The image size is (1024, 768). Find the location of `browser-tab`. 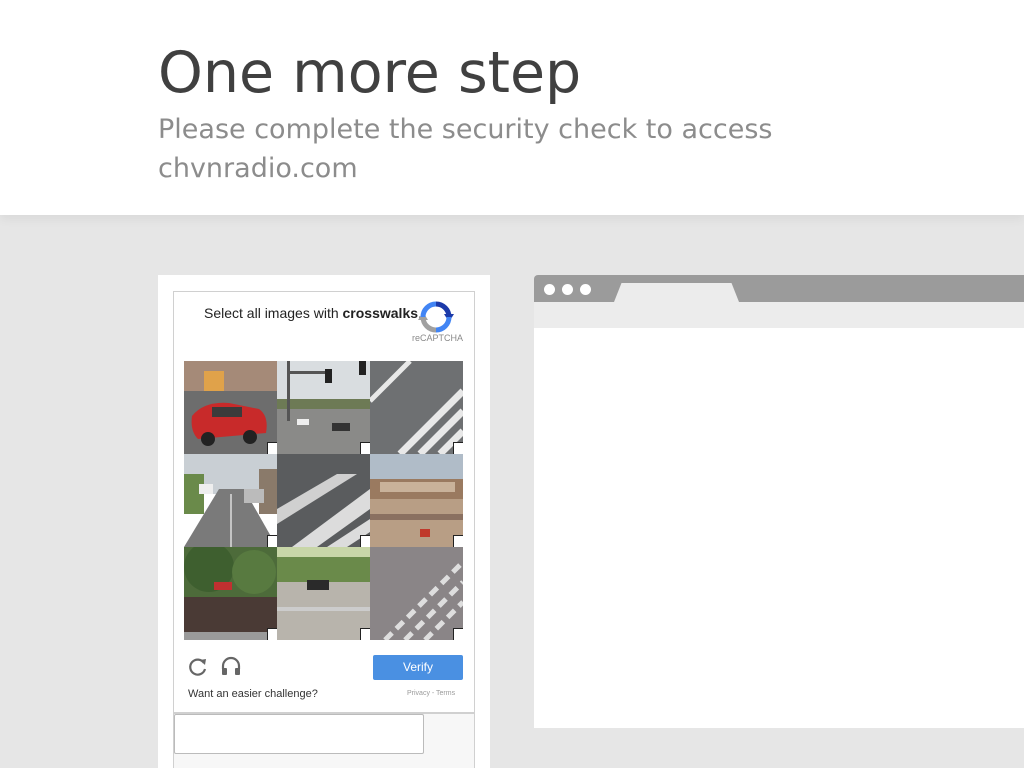

browser-tab is located at coordinates (676, 292).